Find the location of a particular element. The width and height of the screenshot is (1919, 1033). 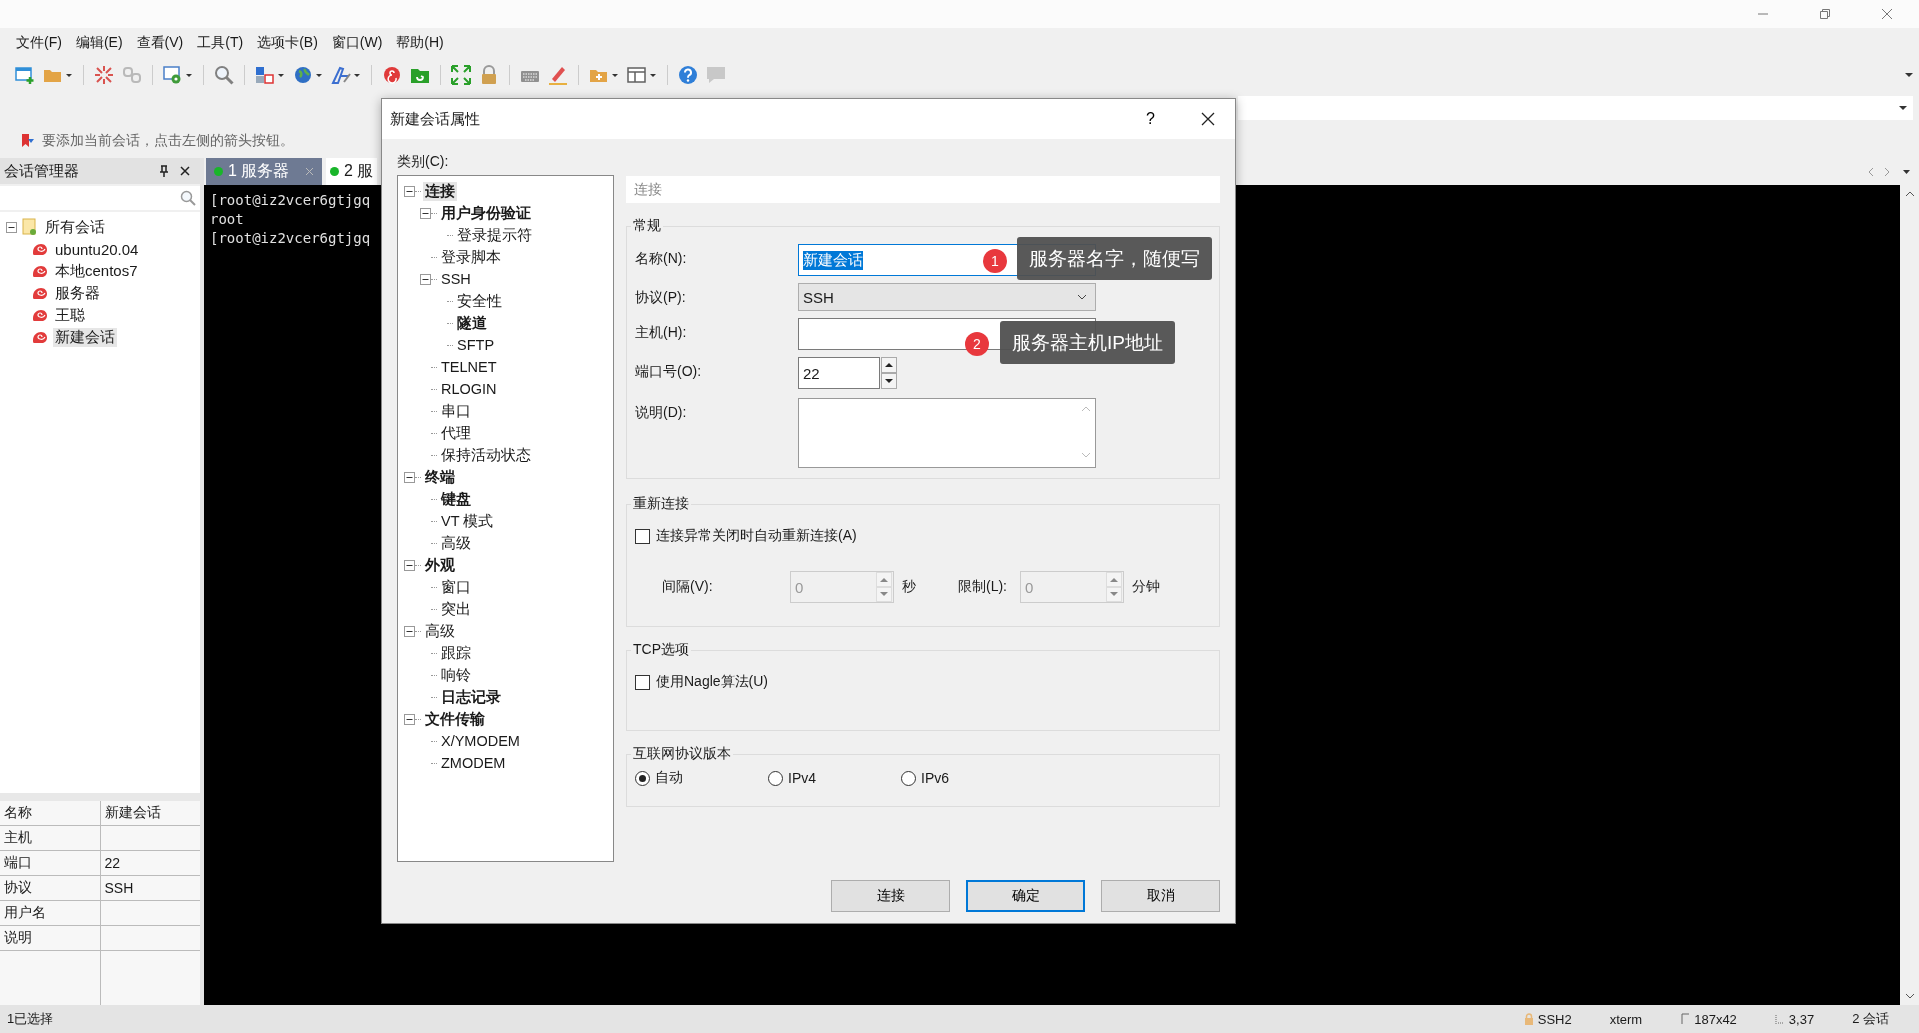

category-item: 保持活动状态 is located at coordinates (486, 455).